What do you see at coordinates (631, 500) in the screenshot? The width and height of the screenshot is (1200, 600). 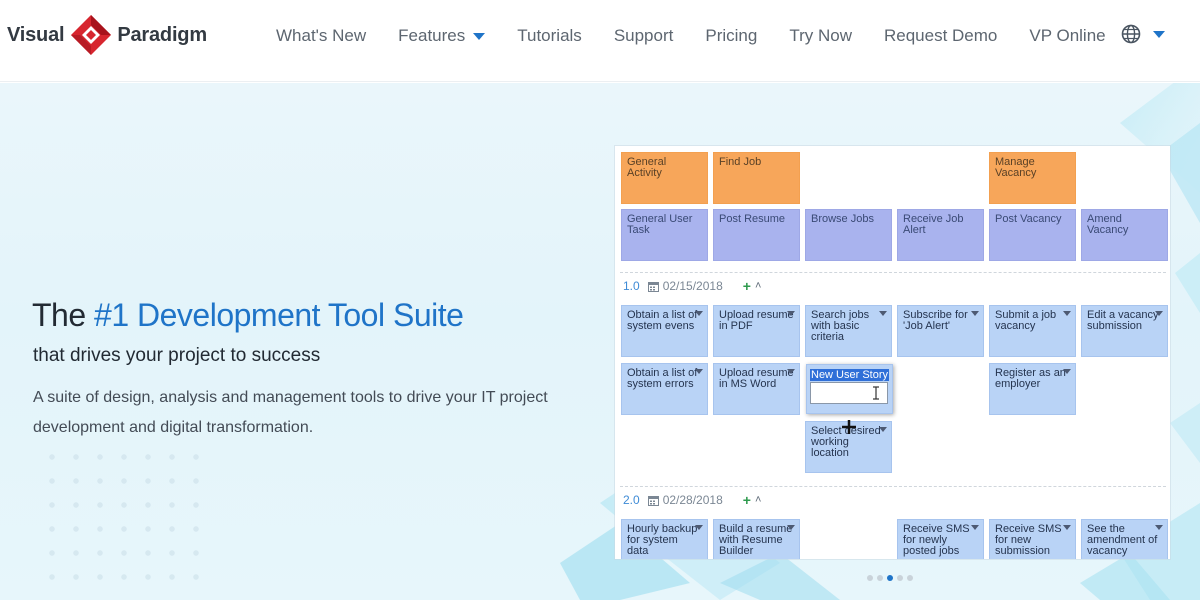 I see `release-version: 2.0` at bounding box center [631, 500].